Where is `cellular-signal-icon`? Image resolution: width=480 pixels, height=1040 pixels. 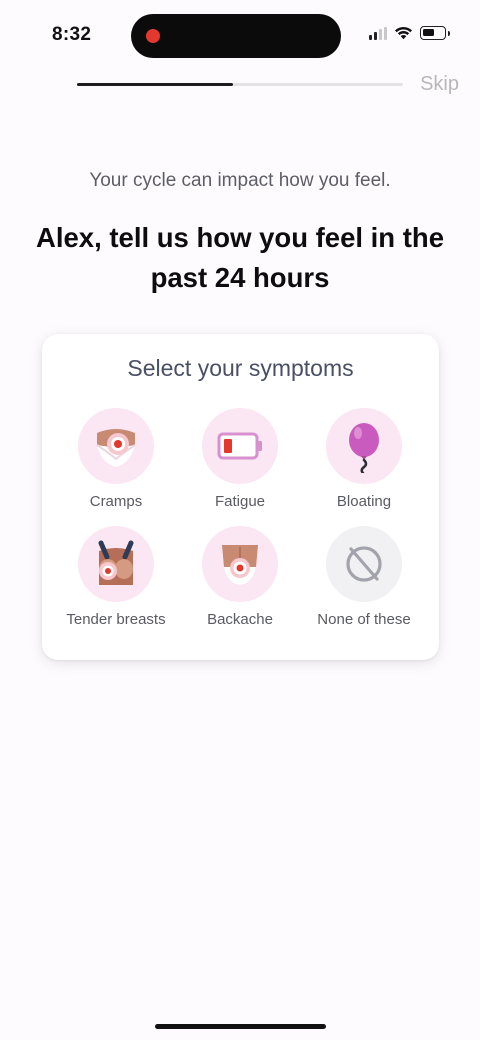 cellular-signal-icon is located at coordinates (378, 33).